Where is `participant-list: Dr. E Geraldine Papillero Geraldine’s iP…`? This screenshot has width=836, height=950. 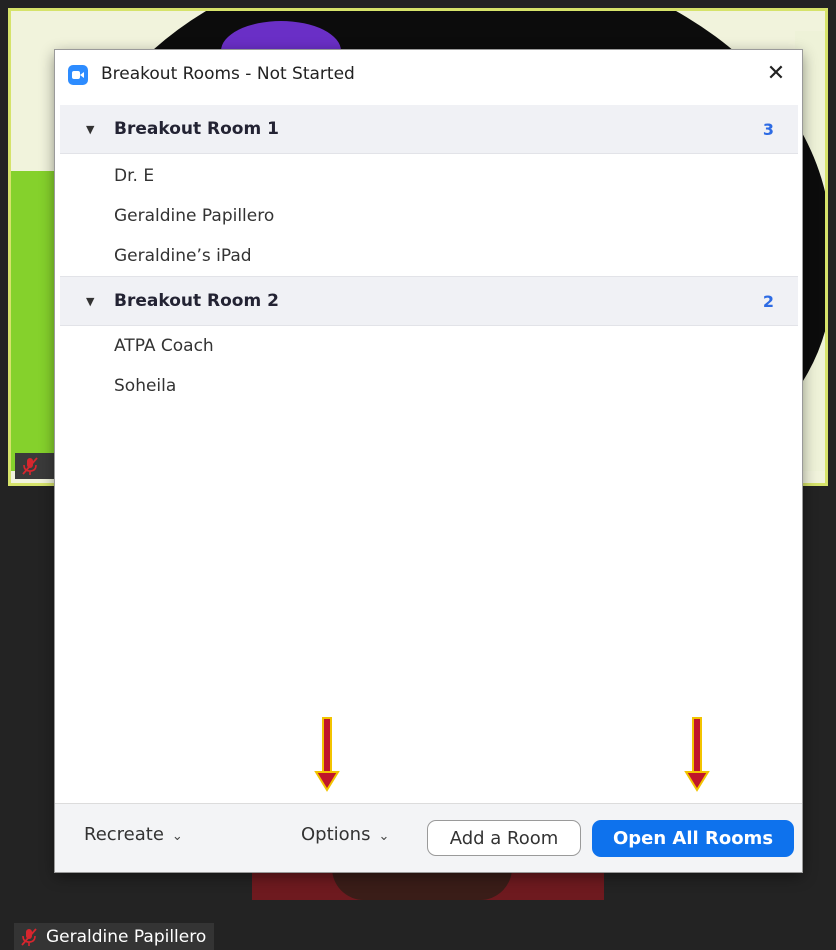
participant-list: Dr. E Geraldine Papillero Geraldine’s iP… is located at coordinates (429, 215).